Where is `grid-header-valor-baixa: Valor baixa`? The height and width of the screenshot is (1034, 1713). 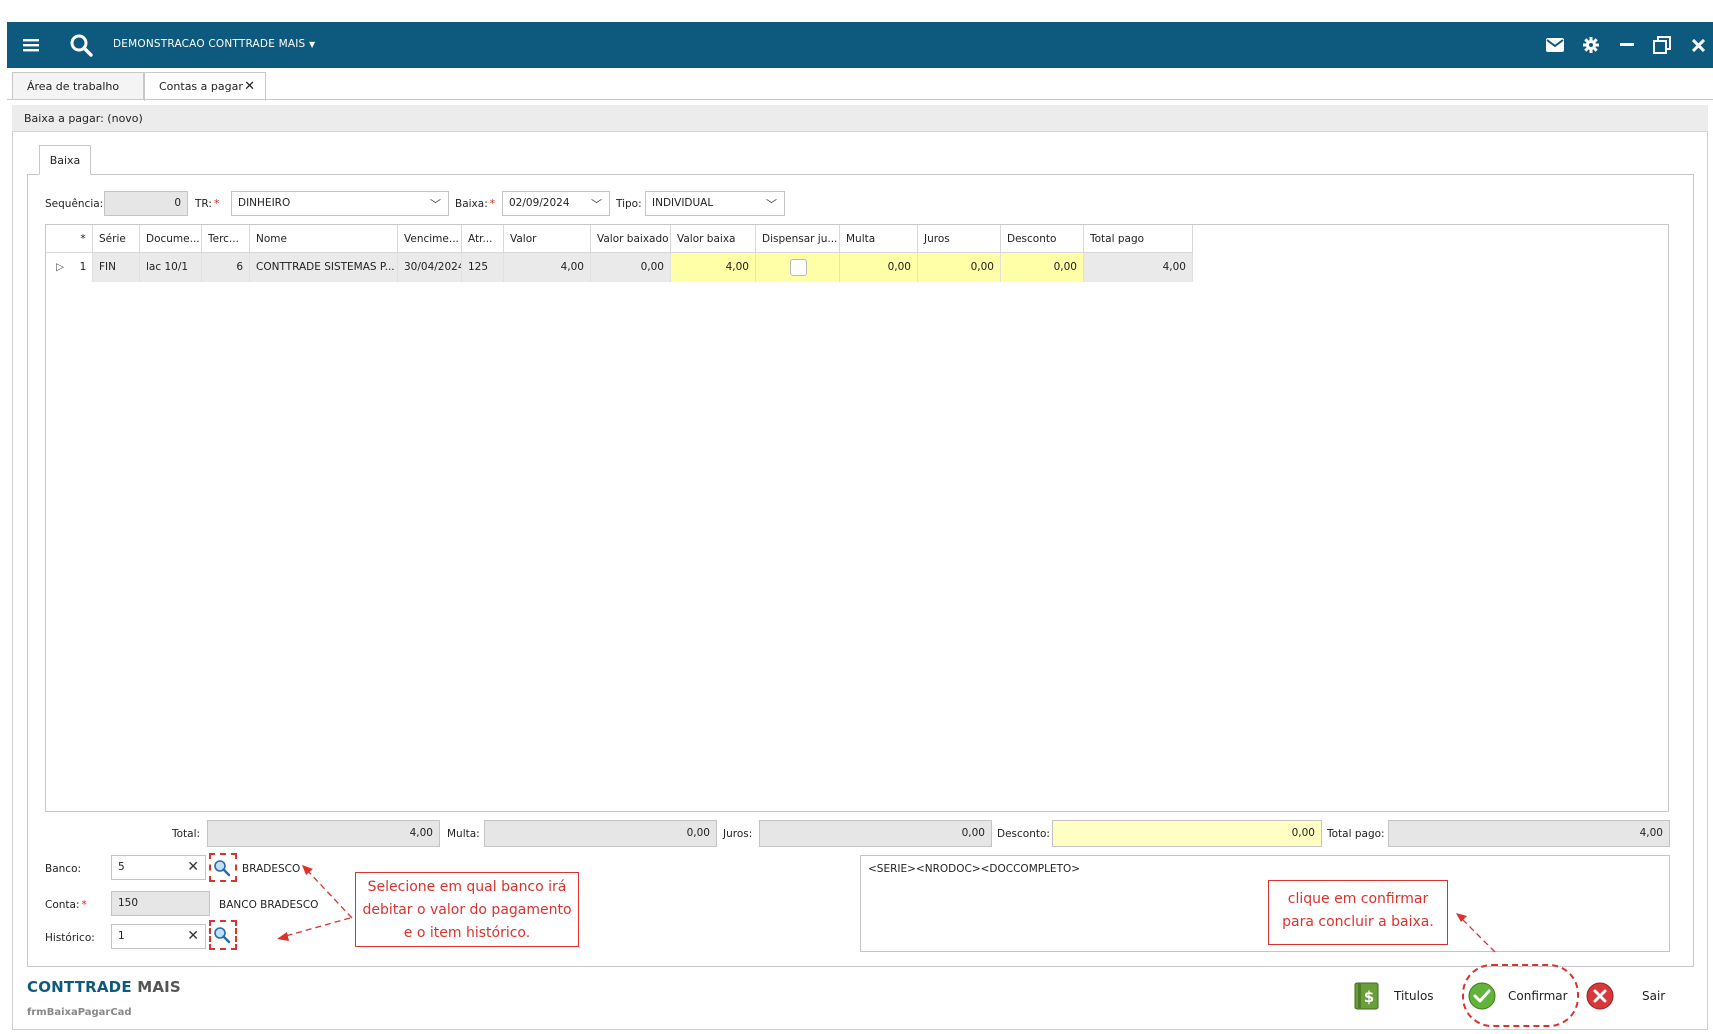 grid-header-valor-baixa: Valor baixa is located at coordinates (713, 239).